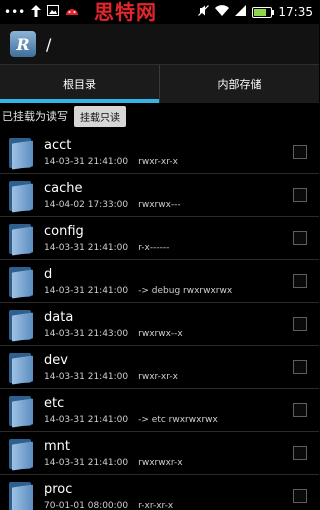  What do you see at coordinates (86, 204) in the screenshot?
I see `file-date: 14-04-02 17:33:00` at bounding box center [86, 204].